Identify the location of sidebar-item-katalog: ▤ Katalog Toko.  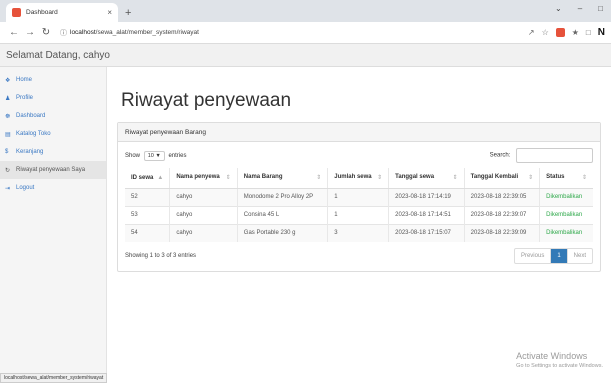
(53, 134).